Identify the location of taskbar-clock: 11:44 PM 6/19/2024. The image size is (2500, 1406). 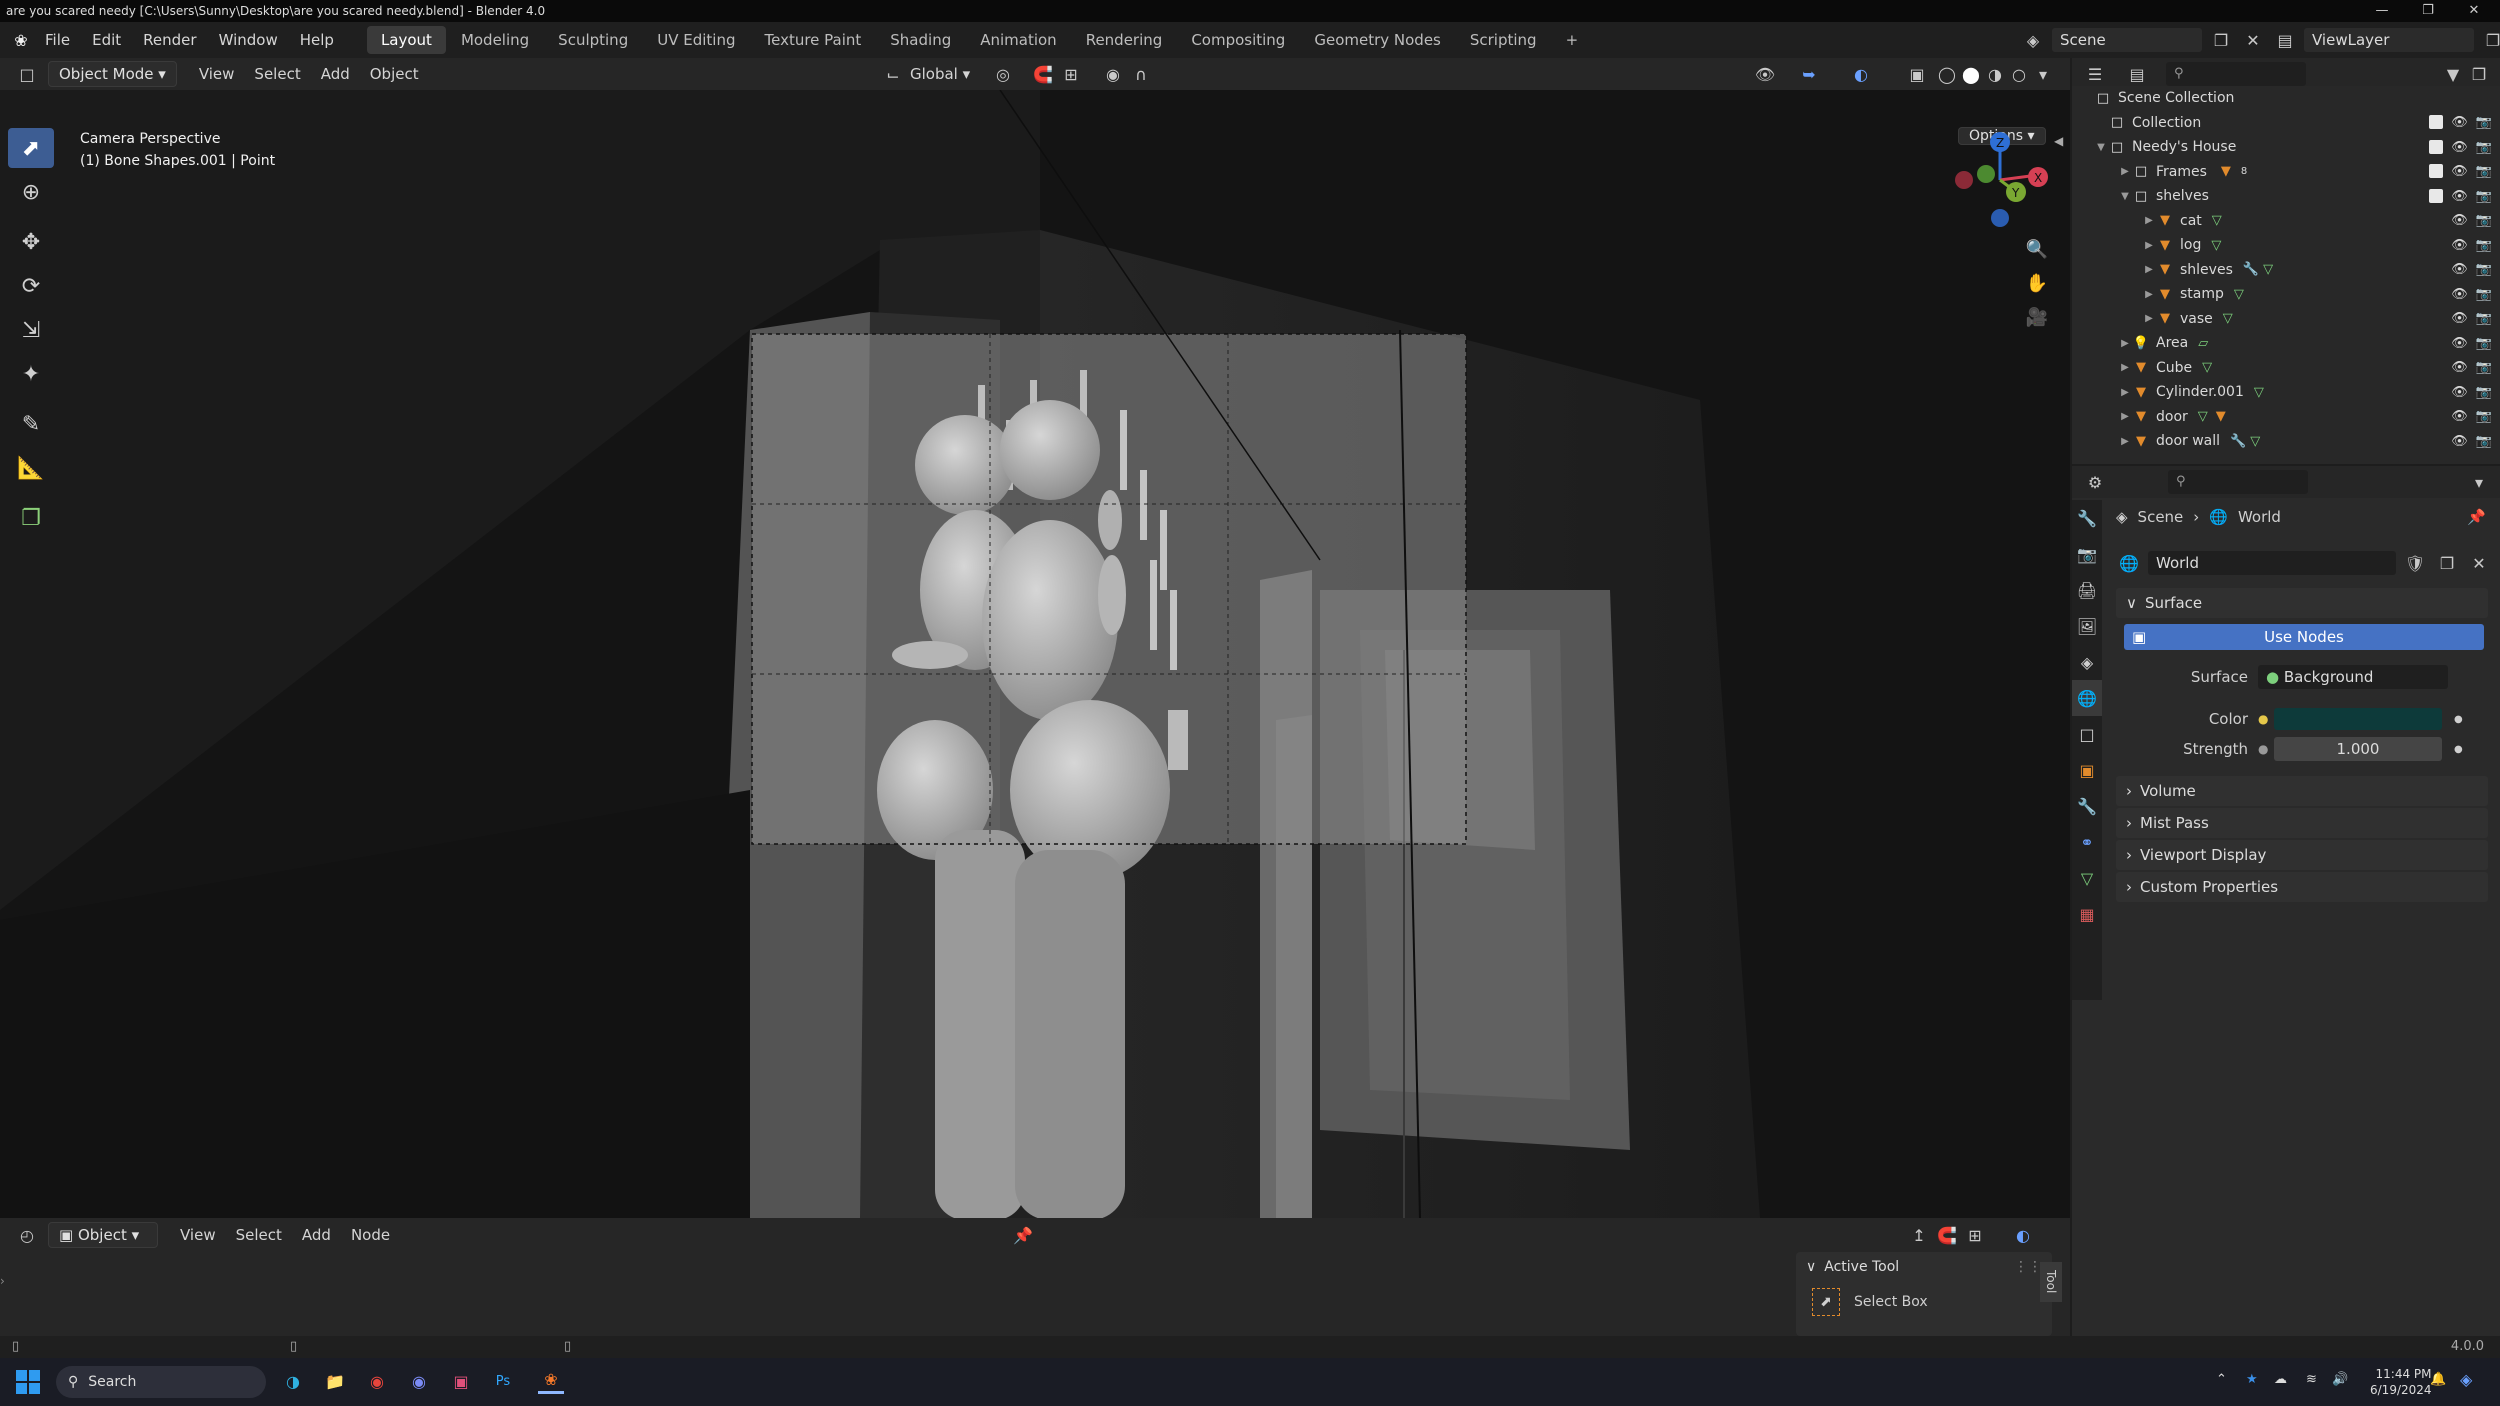
(2401, 1382).